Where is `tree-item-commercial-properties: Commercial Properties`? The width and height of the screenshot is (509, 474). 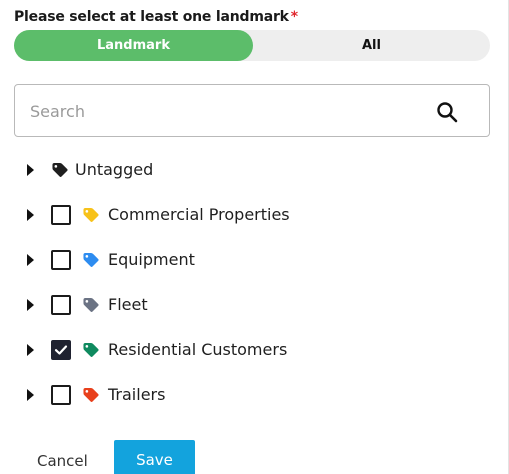 tree-item-commercial-properties: Commercial Properties is located at coordinates (254, 215).